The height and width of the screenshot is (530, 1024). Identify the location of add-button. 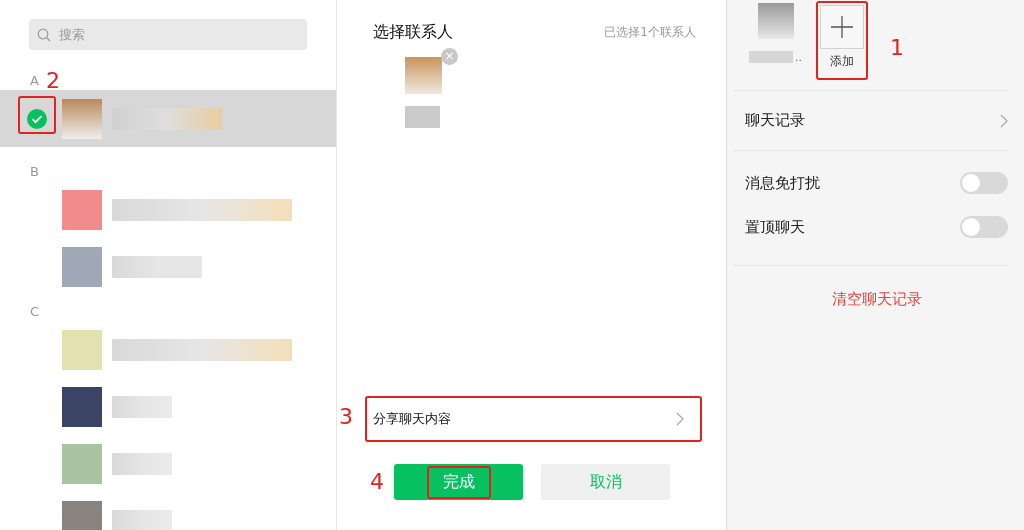
(842, 27).